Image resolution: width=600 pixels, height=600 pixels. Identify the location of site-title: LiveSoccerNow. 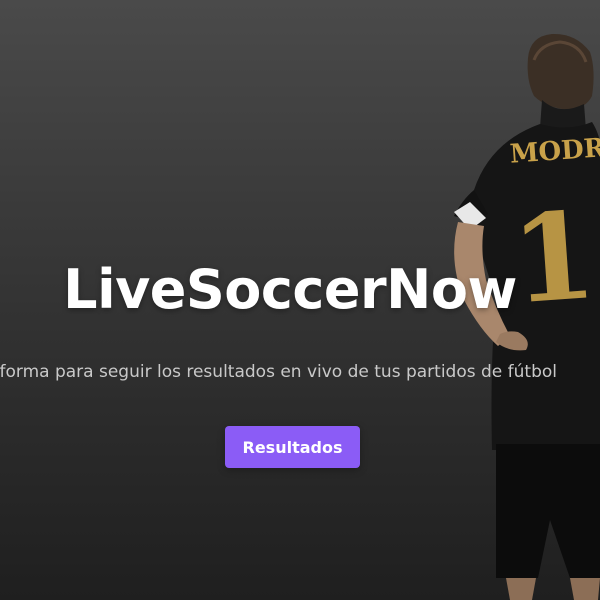
(290, 289).